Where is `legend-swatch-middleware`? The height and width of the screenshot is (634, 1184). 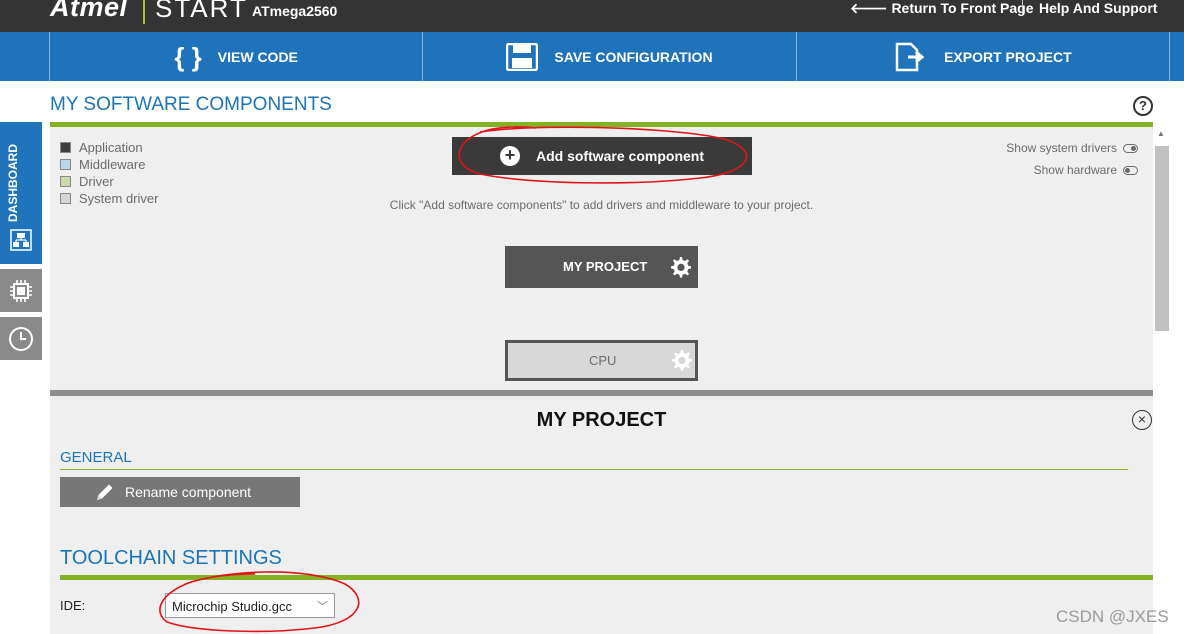
legend-swatch-middleware is located at coordinates (65, 164).